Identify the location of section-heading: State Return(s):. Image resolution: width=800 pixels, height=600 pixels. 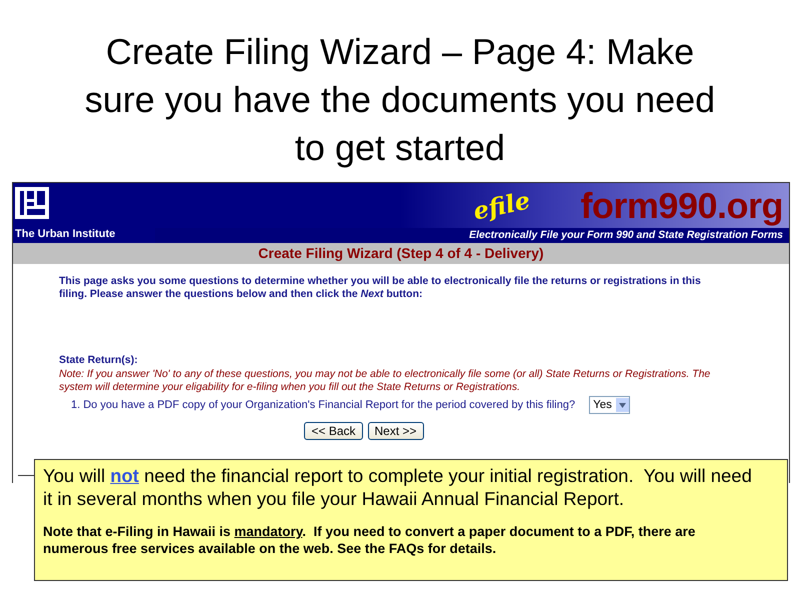
(99, 360).